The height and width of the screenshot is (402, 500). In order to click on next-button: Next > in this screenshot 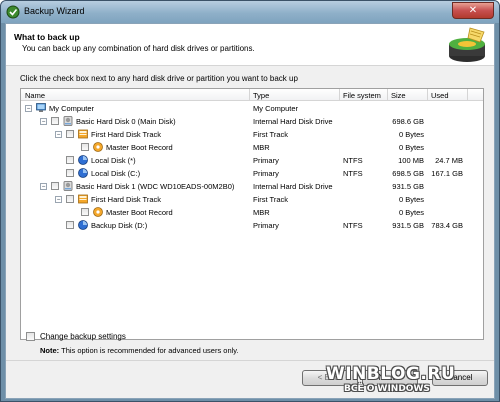, I will do `click(390, 378)`.